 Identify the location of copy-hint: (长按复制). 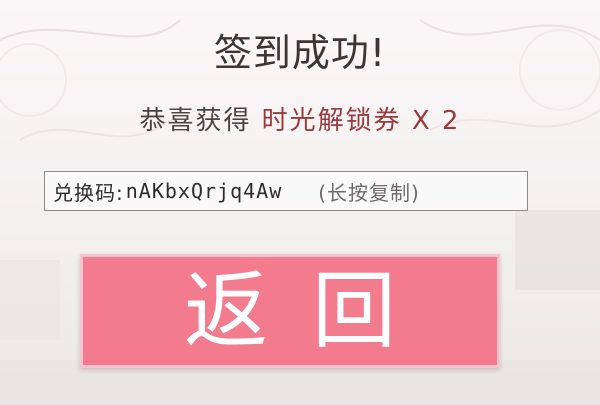
(369, 192).